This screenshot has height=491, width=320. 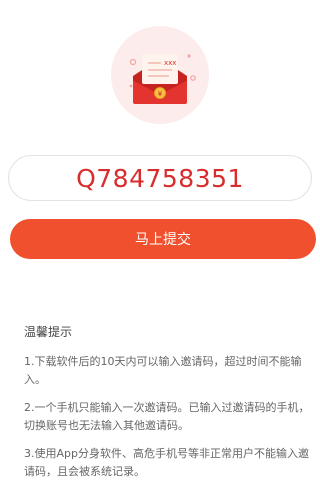 I want to click on envelope-text: xxx, so click(x=170, y=63).